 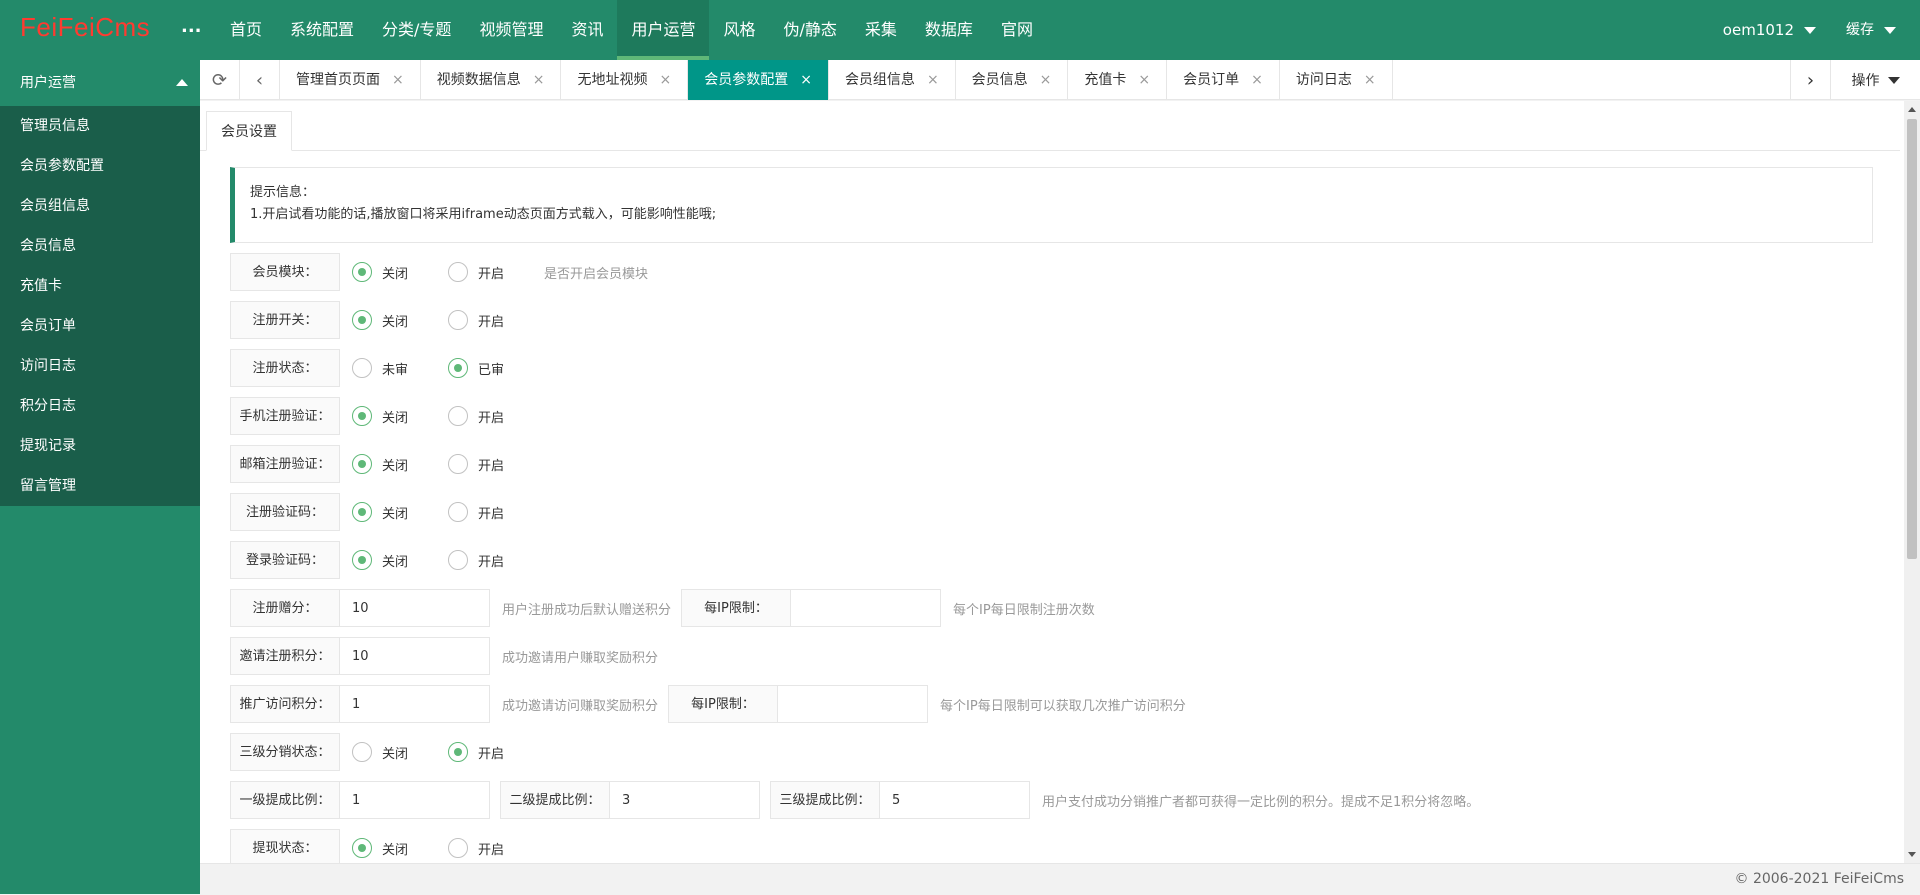 What do you see at coordinates (100, 83) in the screenshot?
I see `sidebar-group-title: 用户运营` at bounding box center [100, 83].